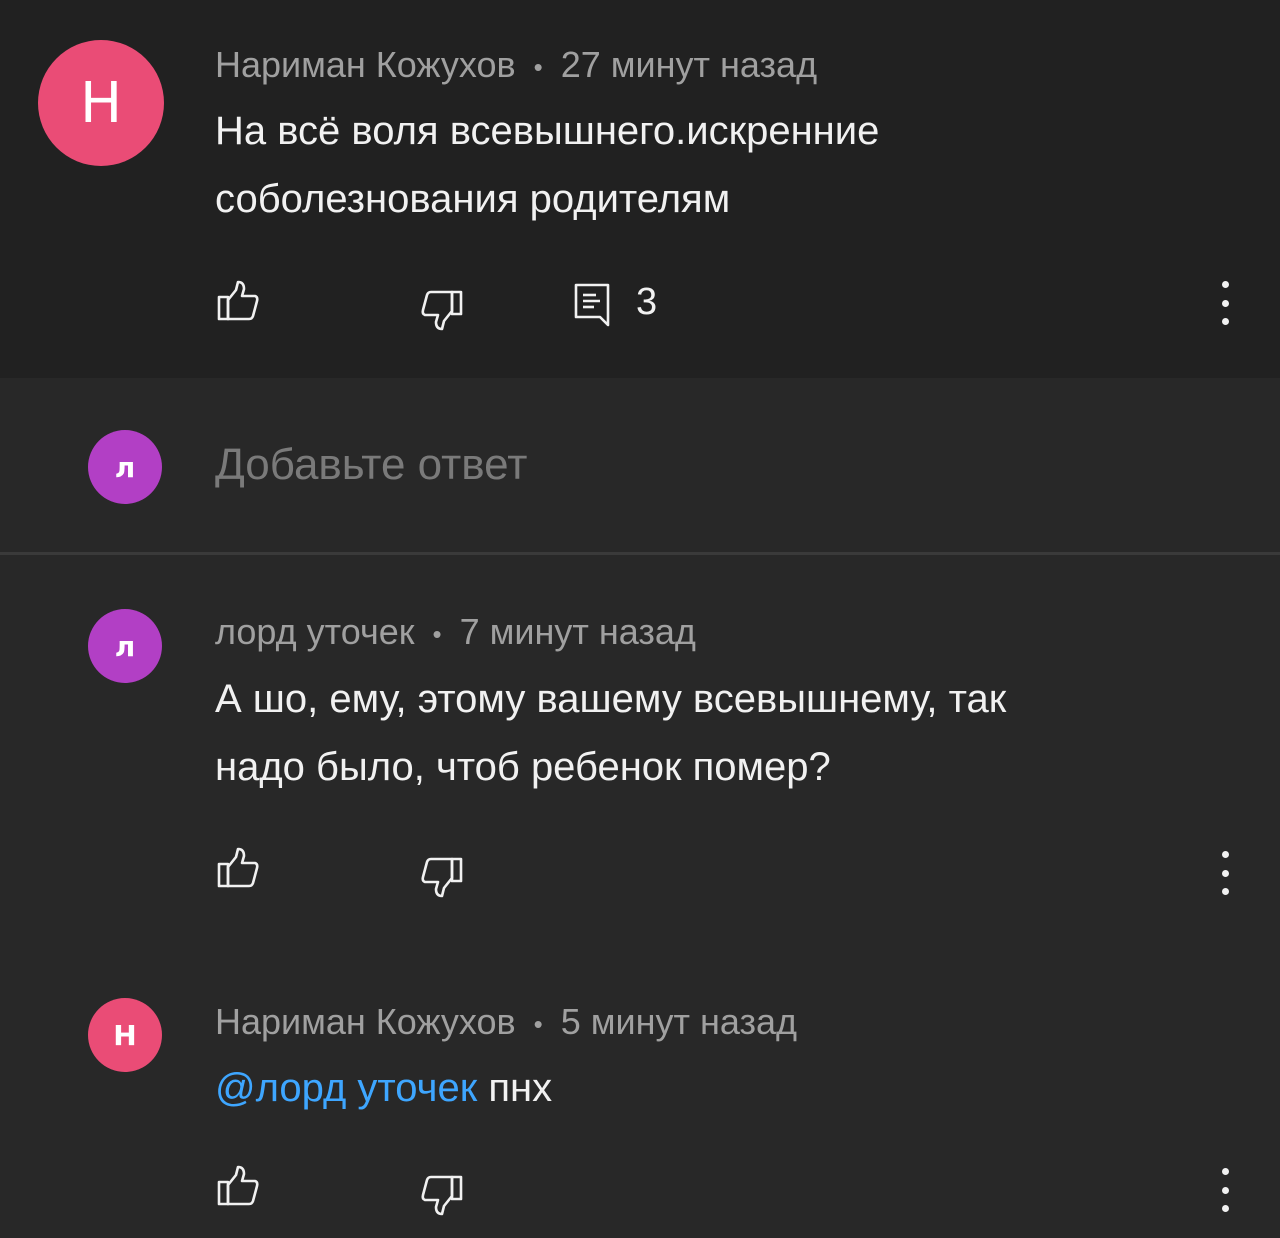 The image size is (1280, 1238). What do you see at coordinates (455, 632) in the screenshot?
I see `reply-meta: лорд уточек • 7 минут назад` at bounding box center [455, 632].